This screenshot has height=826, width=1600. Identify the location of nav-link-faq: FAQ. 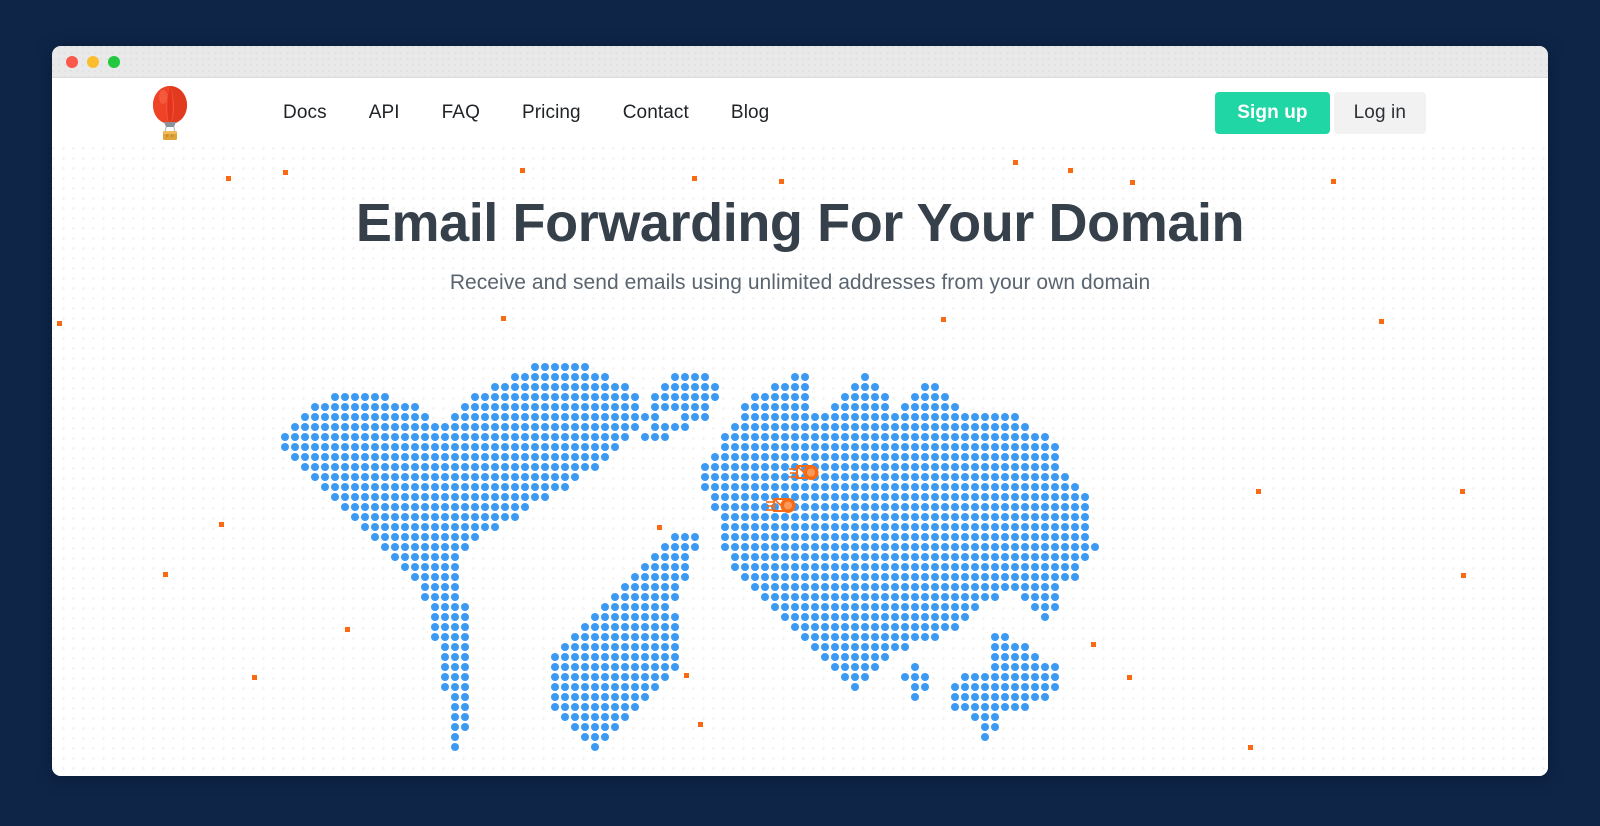
(461, 113).